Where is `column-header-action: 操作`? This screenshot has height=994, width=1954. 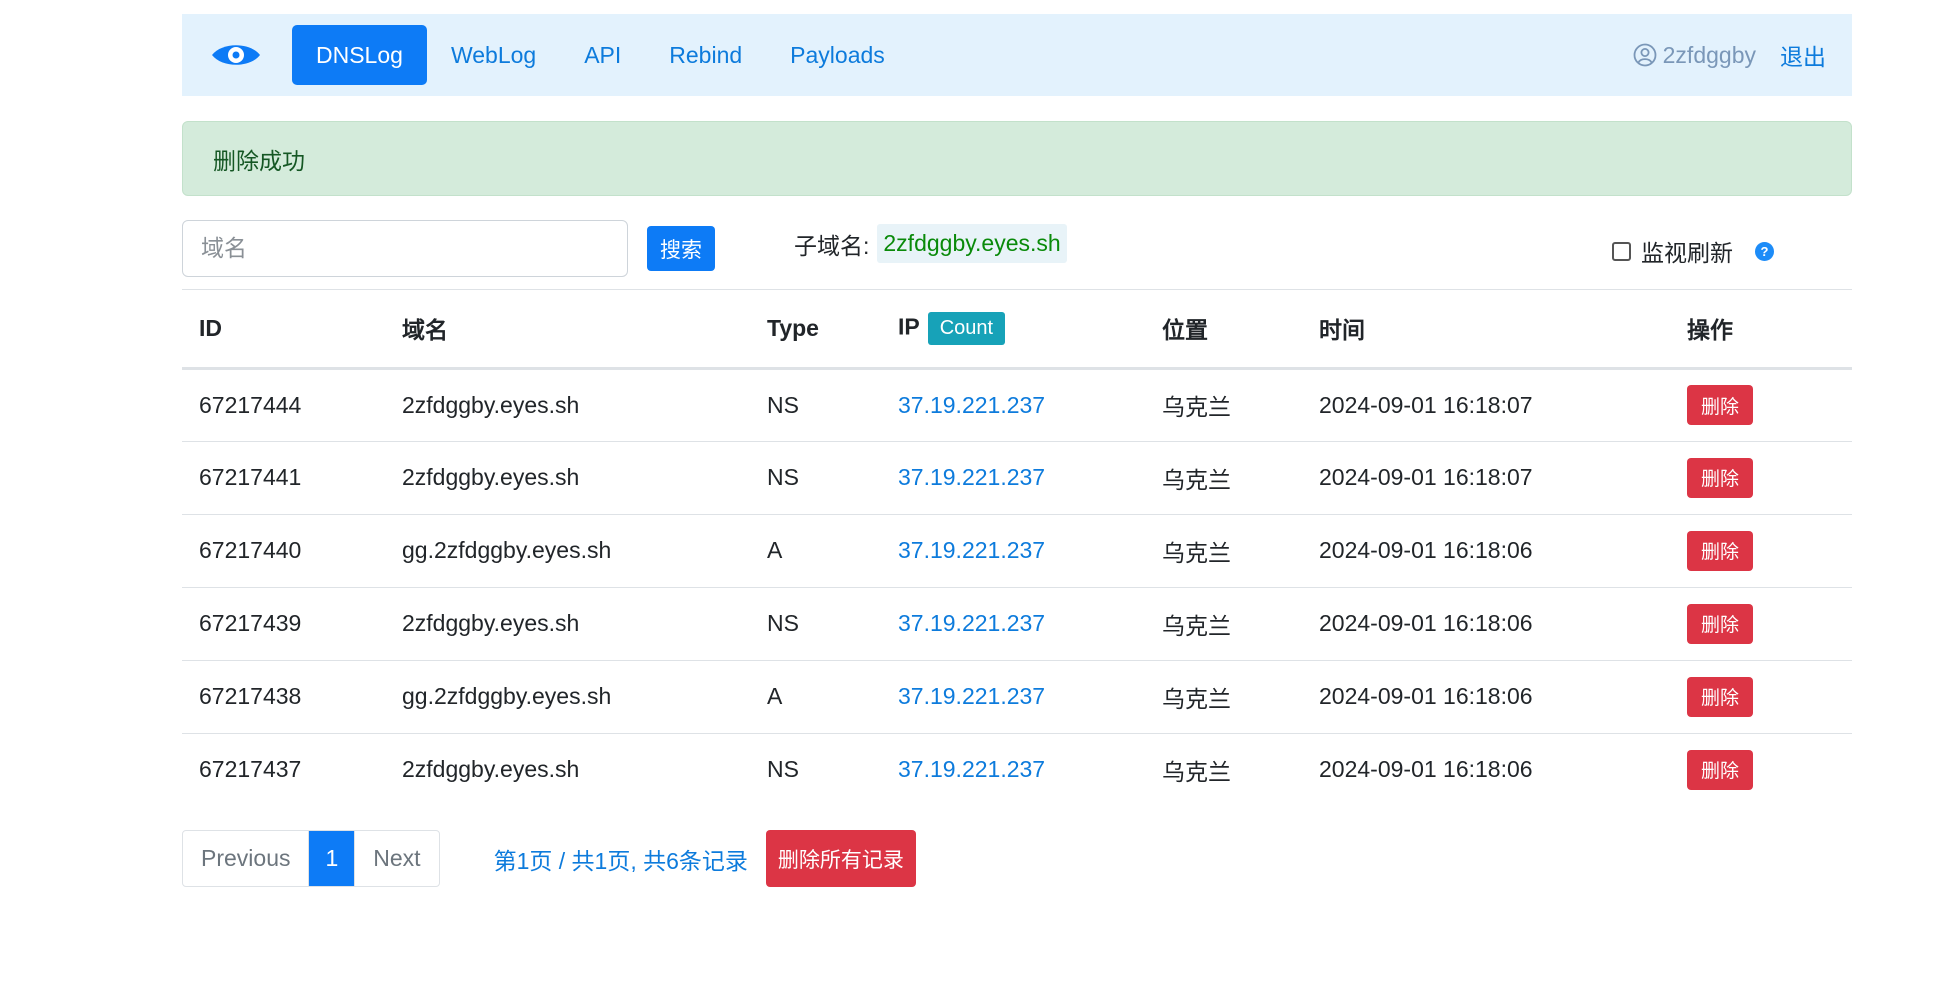
column-header-action: 操作 is located at coordinates (1761, 330).